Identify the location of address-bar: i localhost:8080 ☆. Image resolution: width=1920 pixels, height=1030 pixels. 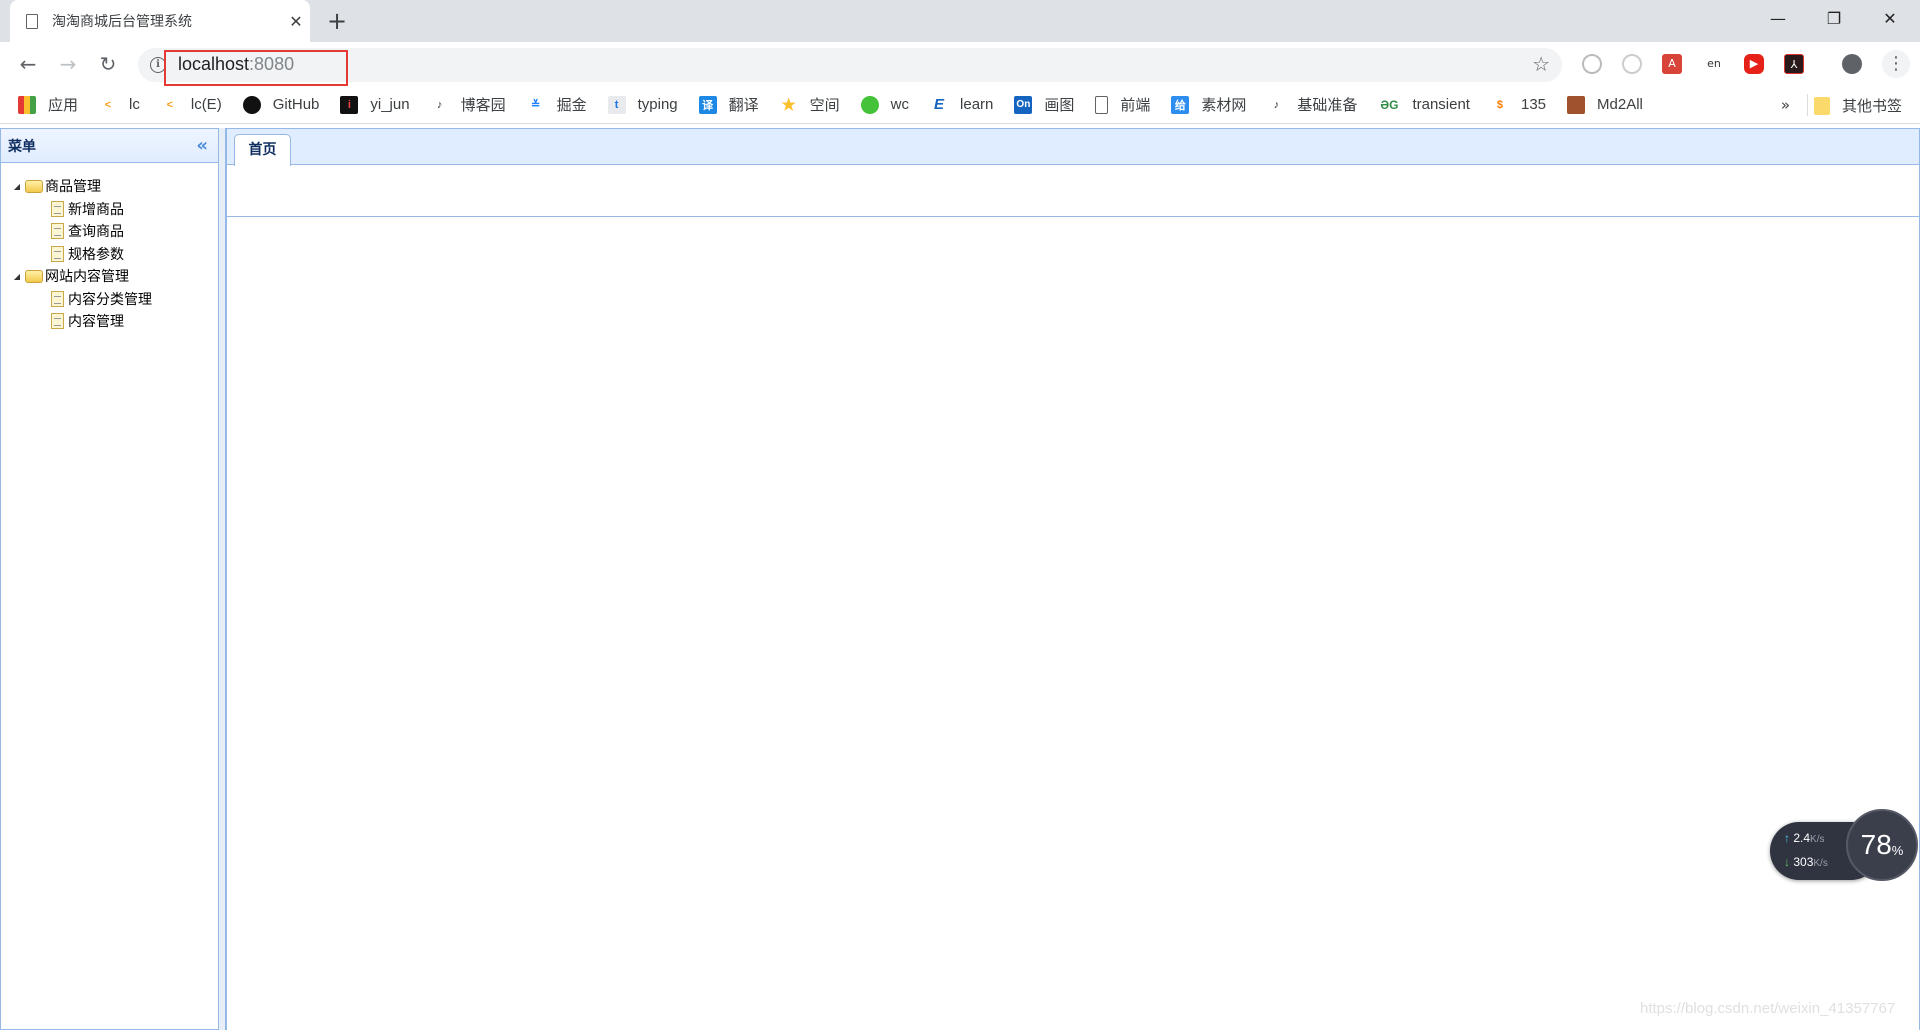
(850, 67).